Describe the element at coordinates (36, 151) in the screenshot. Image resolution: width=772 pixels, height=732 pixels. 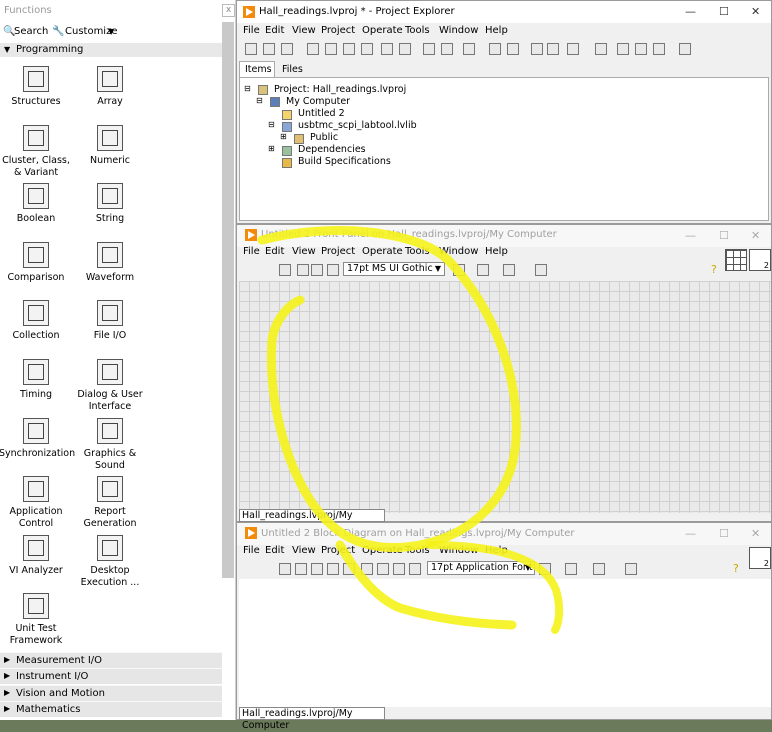
I see `palette-item: Cluster, Class, & Variant` at that location.